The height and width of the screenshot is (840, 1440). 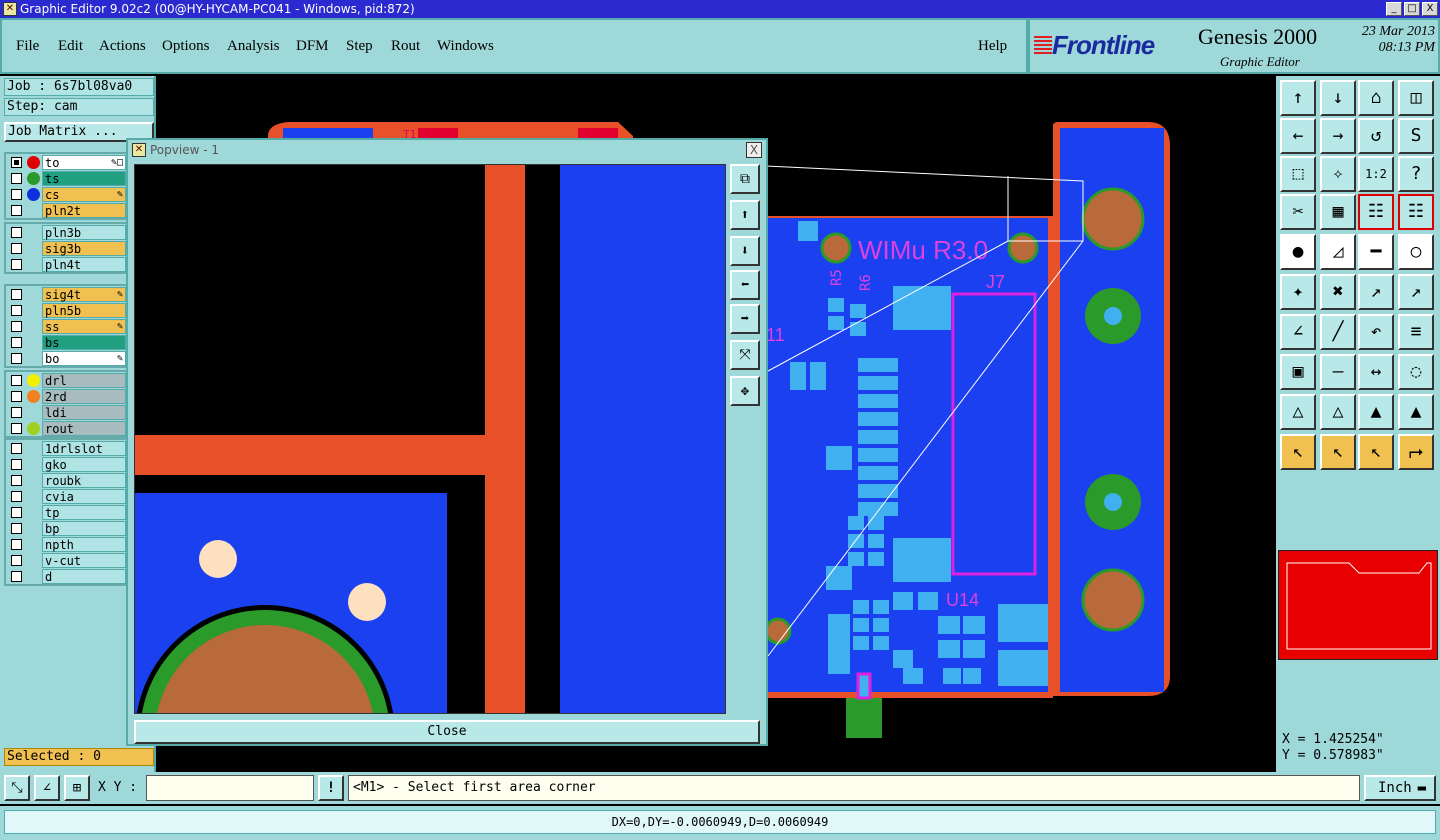 What do you see at coordinates (745, 391) in the screenshot?
I see `popview-center-icon: ✥` at bounding box center [745, 391].